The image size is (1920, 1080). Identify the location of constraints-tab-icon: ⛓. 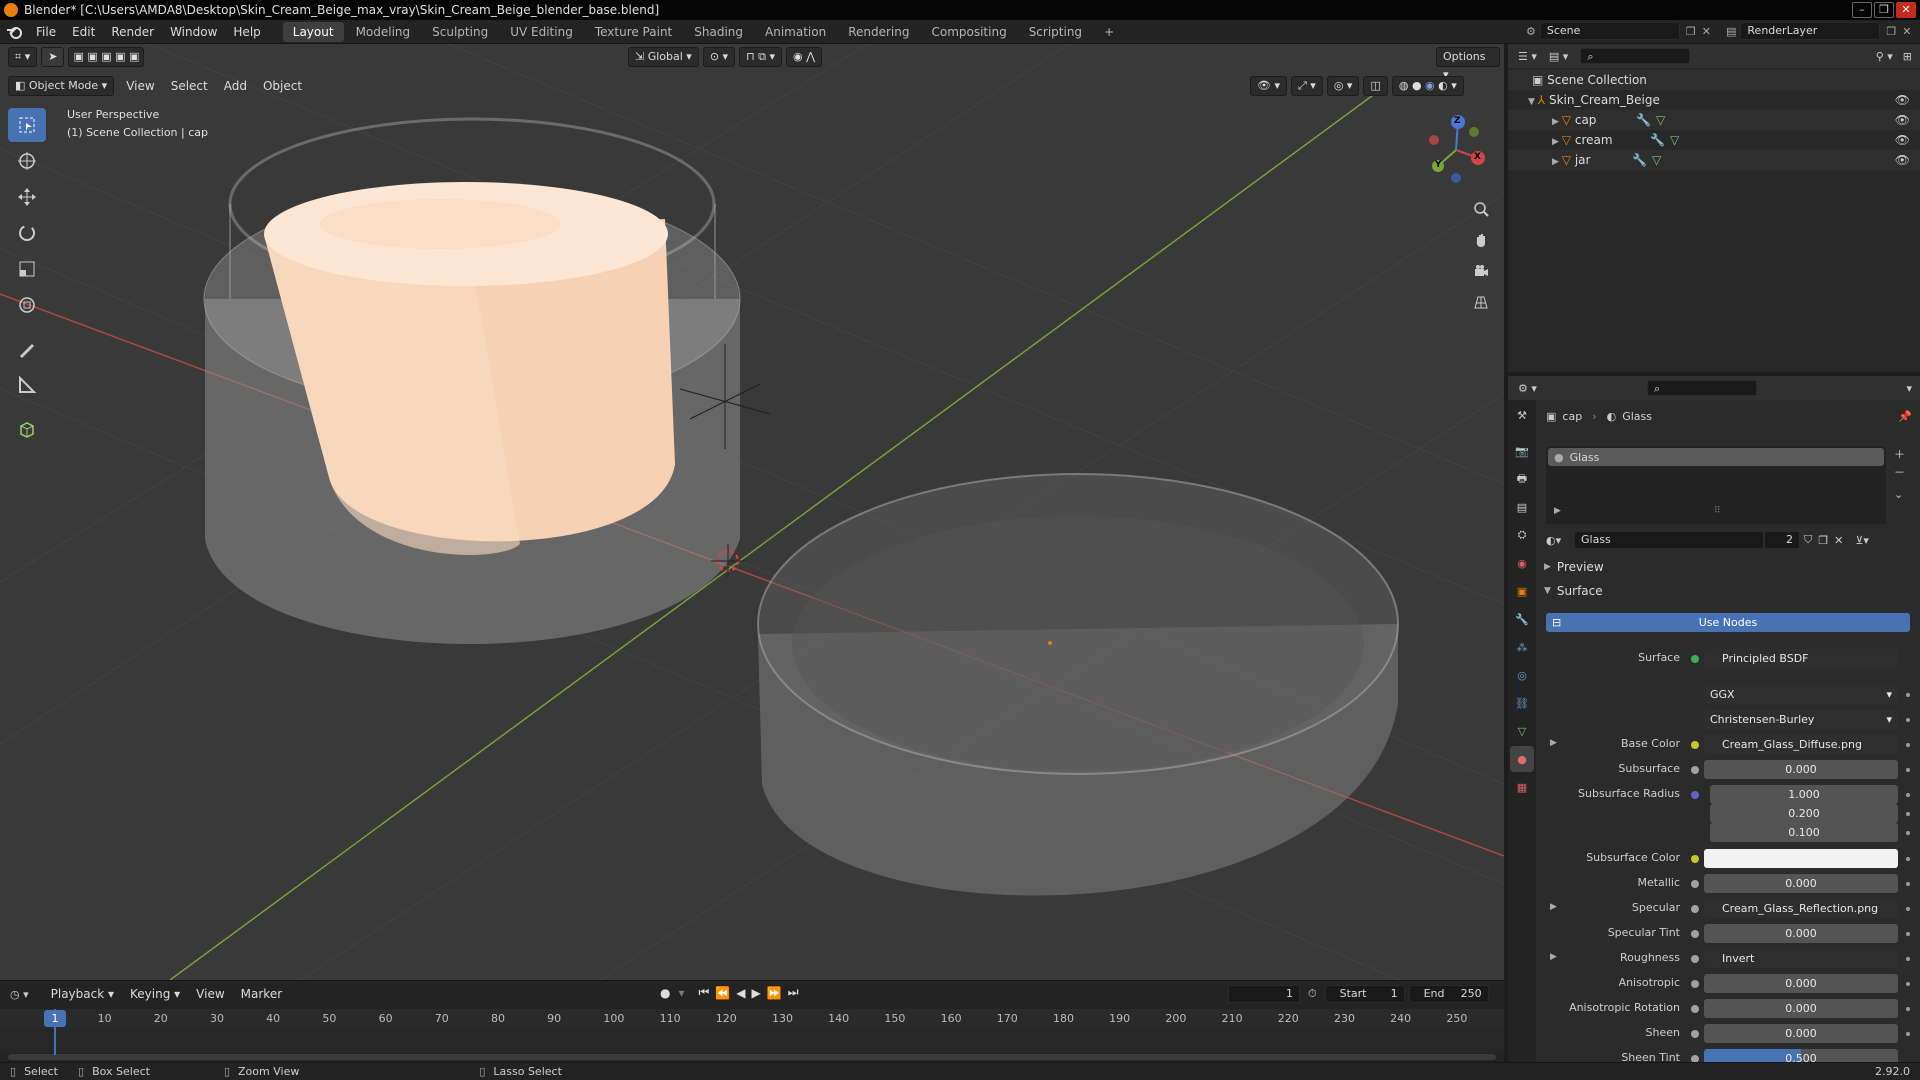
(1522, 703).